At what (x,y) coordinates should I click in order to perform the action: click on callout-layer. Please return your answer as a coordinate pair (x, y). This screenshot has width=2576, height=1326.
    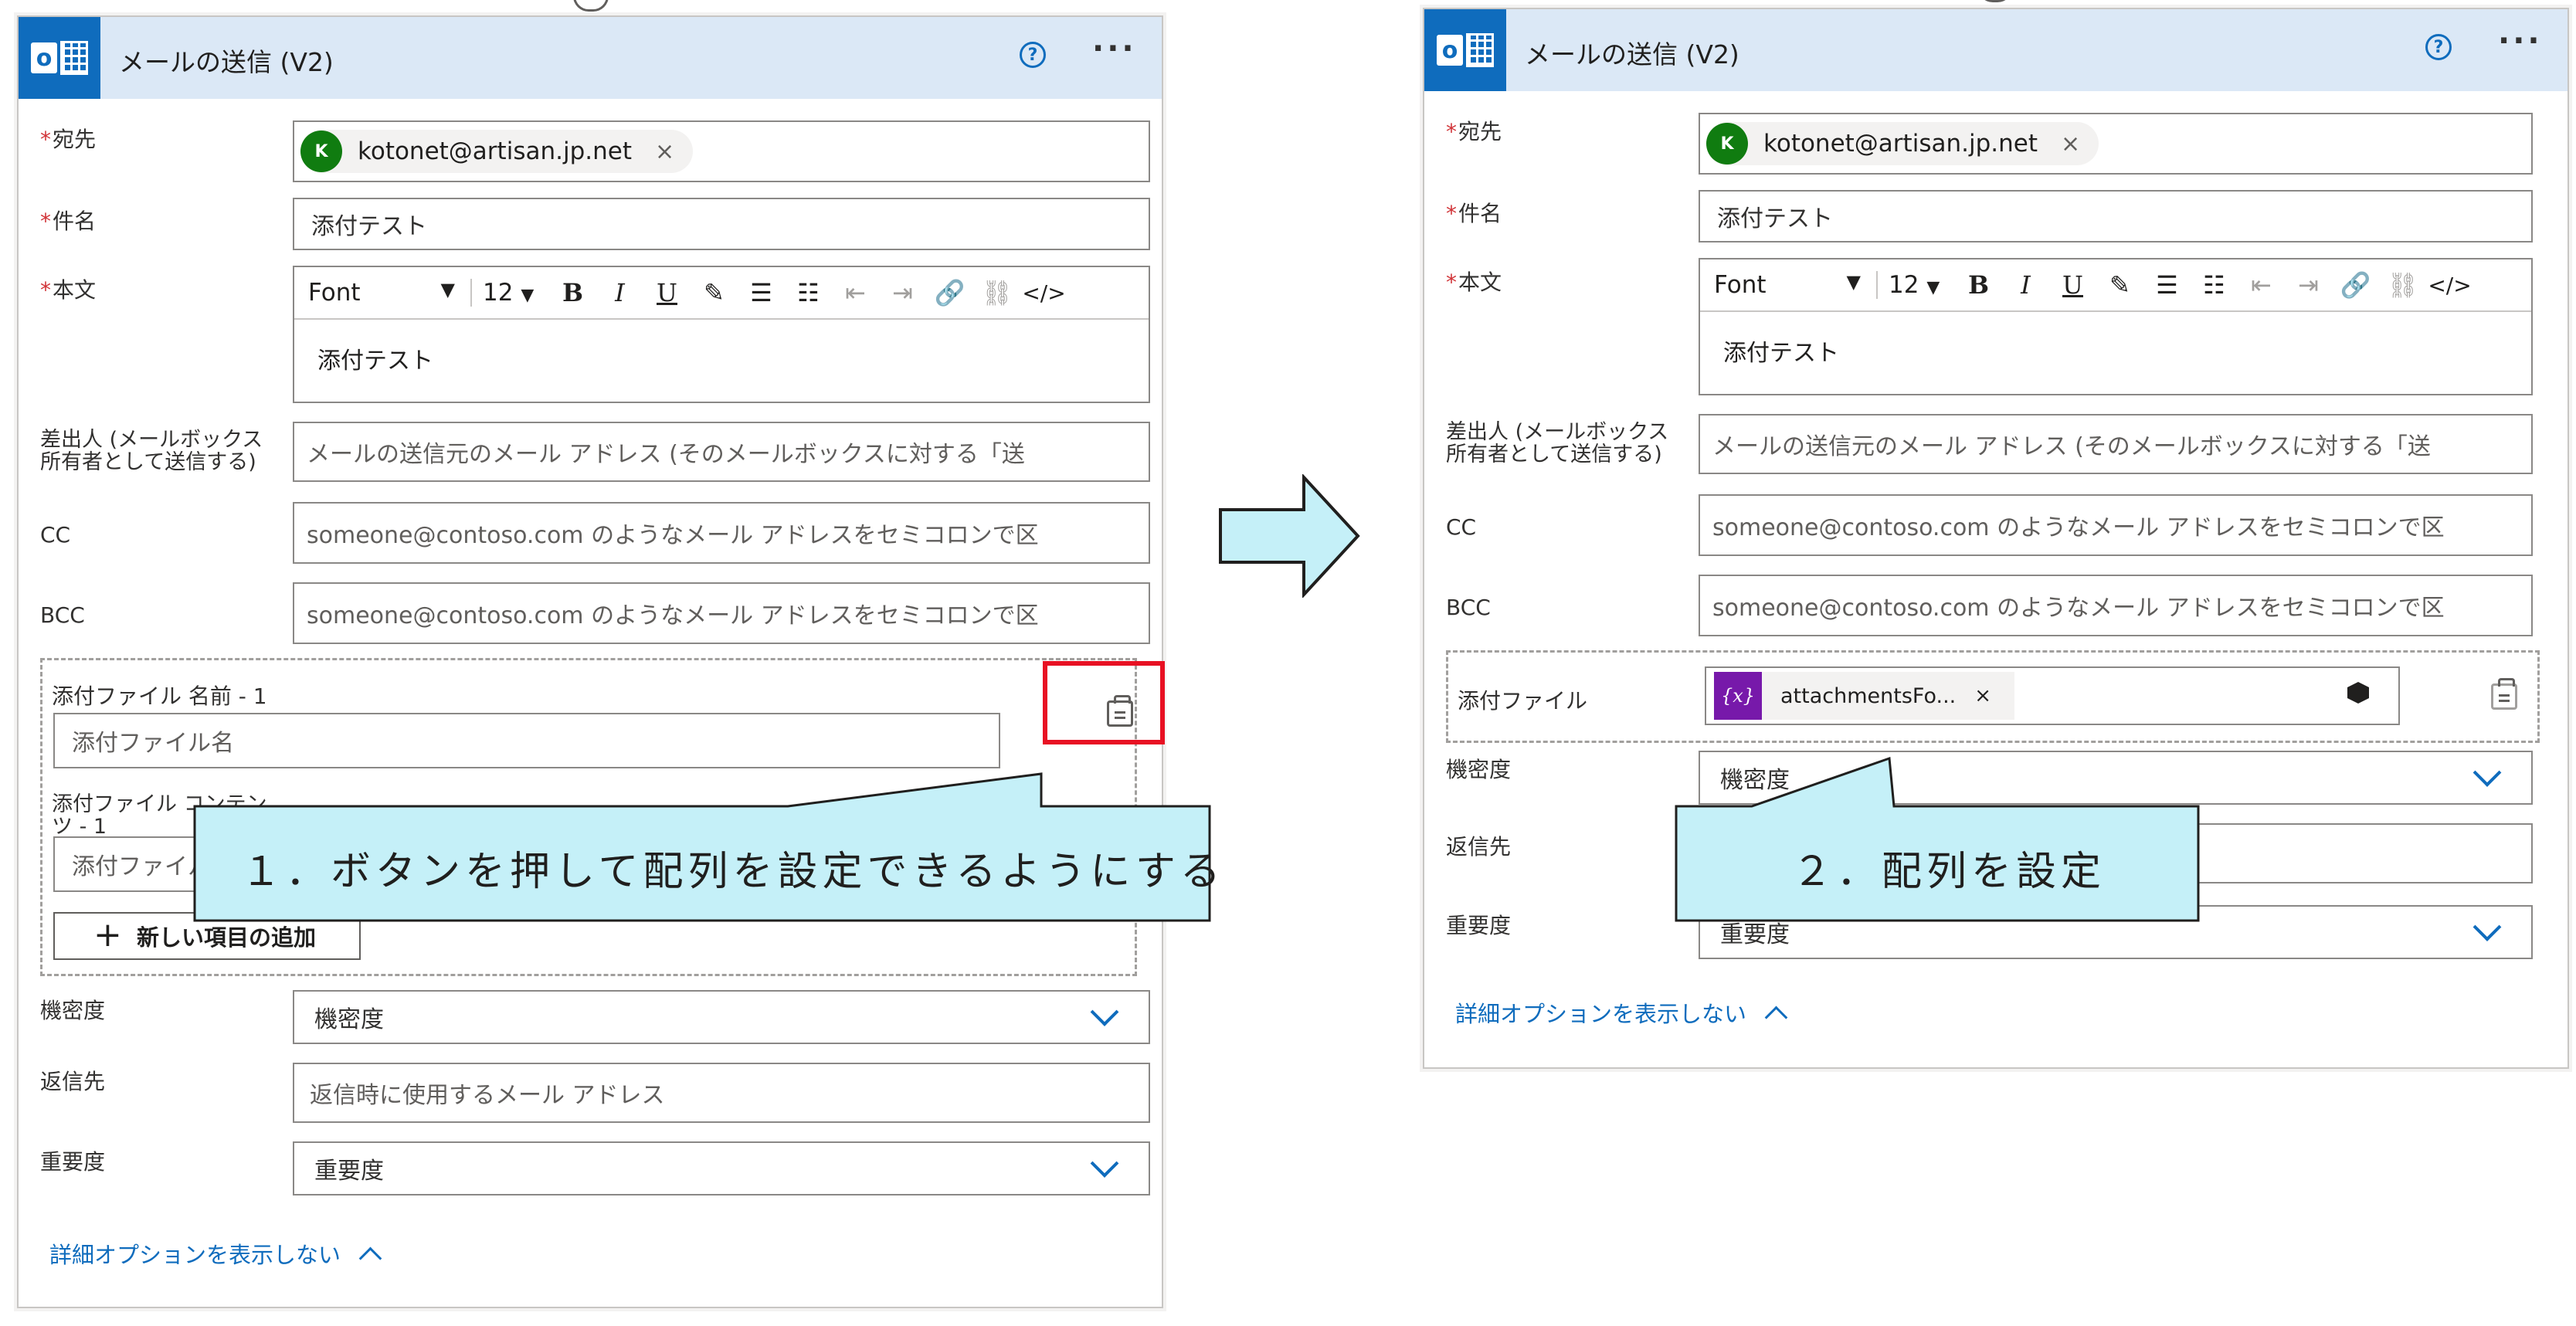
    Looking at the image, I should click on (1196, 839).